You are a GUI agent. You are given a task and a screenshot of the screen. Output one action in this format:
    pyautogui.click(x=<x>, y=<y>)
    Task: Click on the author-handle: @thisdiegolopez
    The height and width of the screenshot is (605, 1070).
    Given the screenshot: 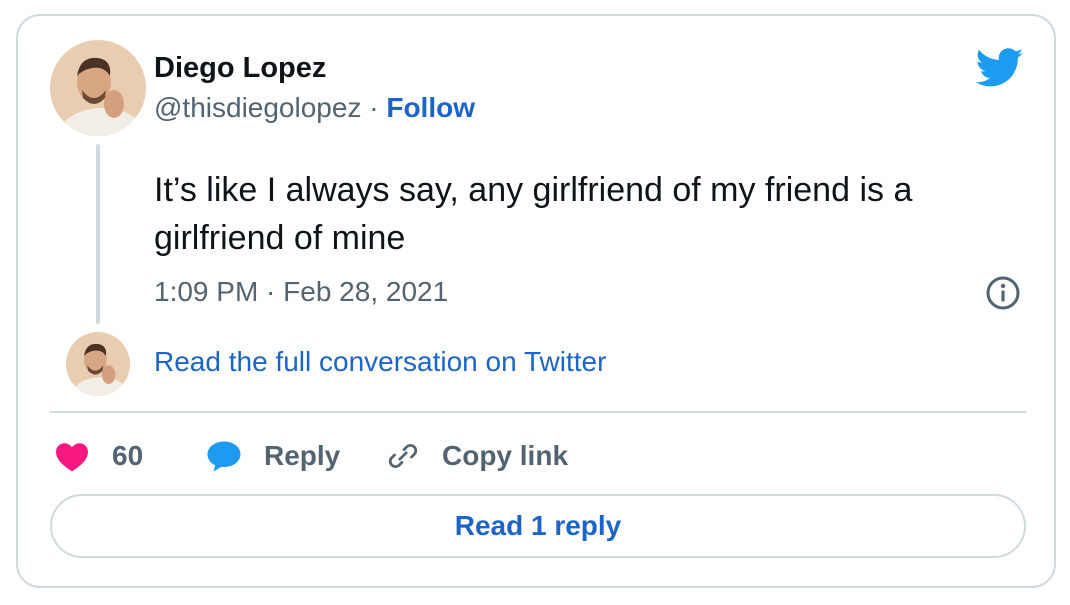 What is the action you would take?
    pyautogui.click(x=257, y=107)
    